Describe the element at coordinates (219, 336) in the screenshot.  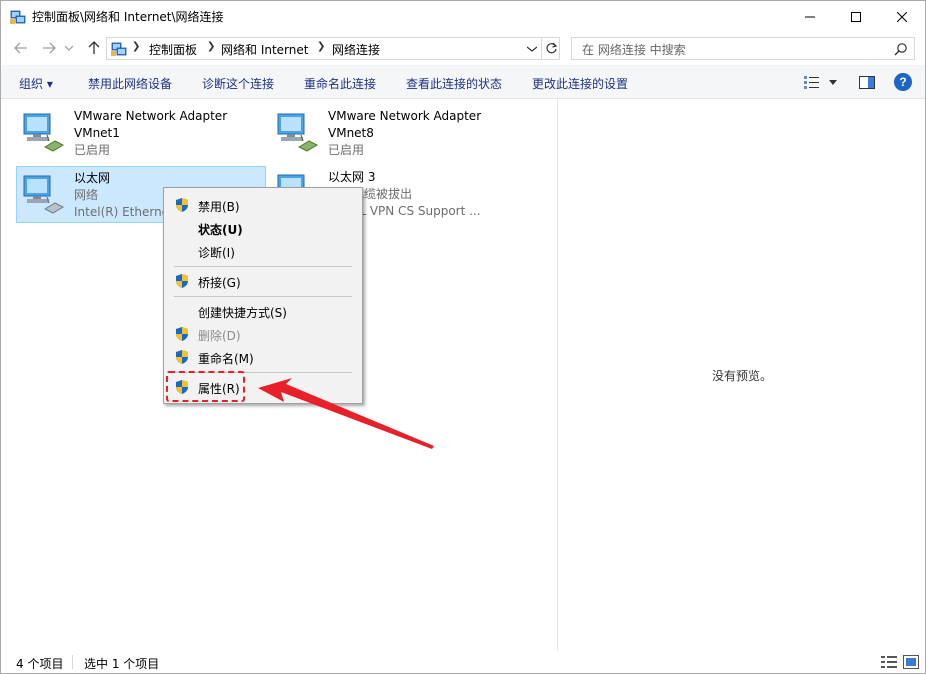
I see `menu-item-label: 删除(D)` at that location.